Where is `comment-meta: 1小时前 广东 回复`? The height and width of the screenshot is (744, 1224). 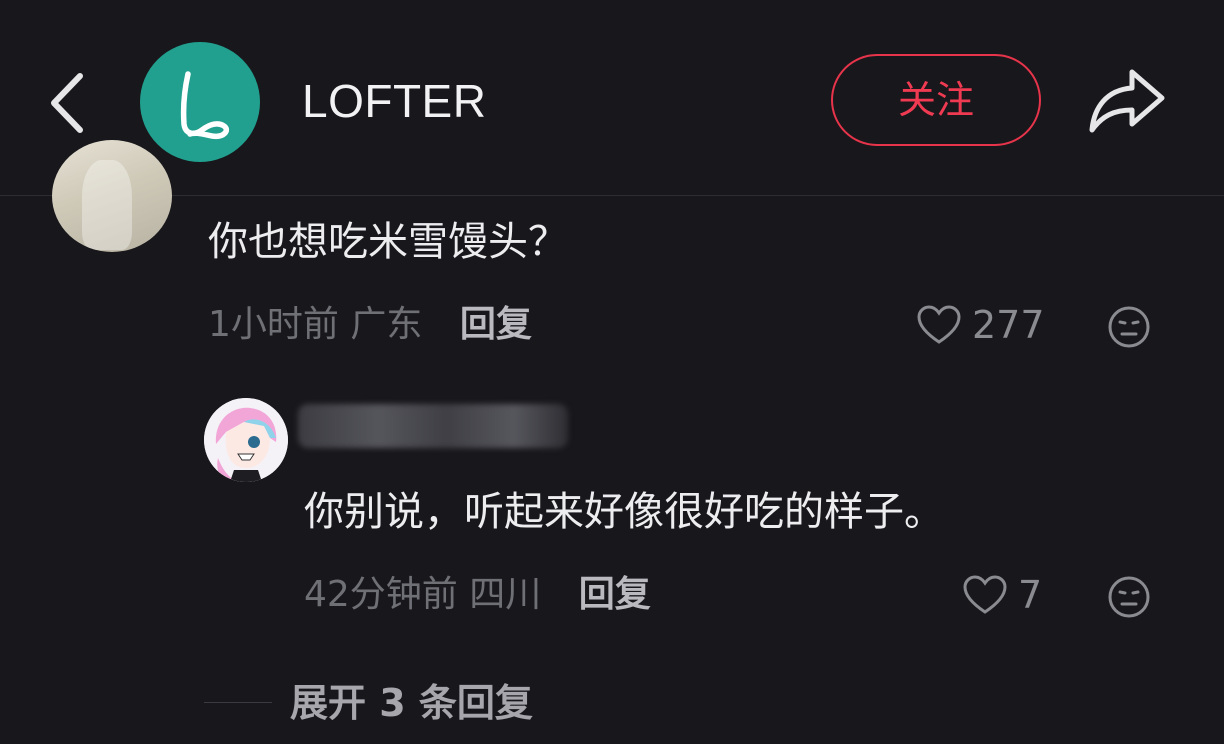 comment-meta: 1小时前 广东 回复 is located at coordinates (370, 325).